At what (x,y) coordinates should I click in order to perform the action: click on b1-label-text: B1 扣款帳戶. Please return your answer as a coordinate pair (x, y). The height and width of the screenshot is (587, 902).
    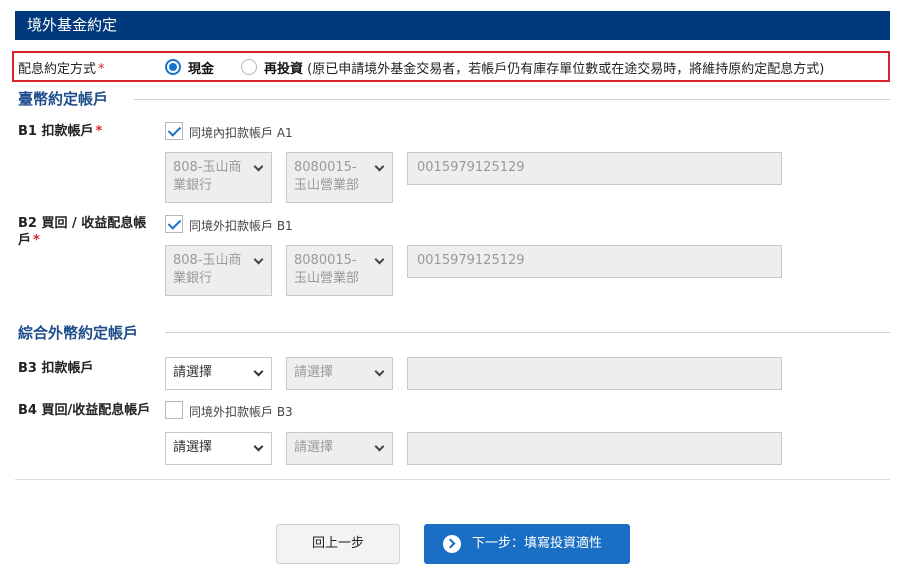
    Looking at the image, I should click on (56, 131).